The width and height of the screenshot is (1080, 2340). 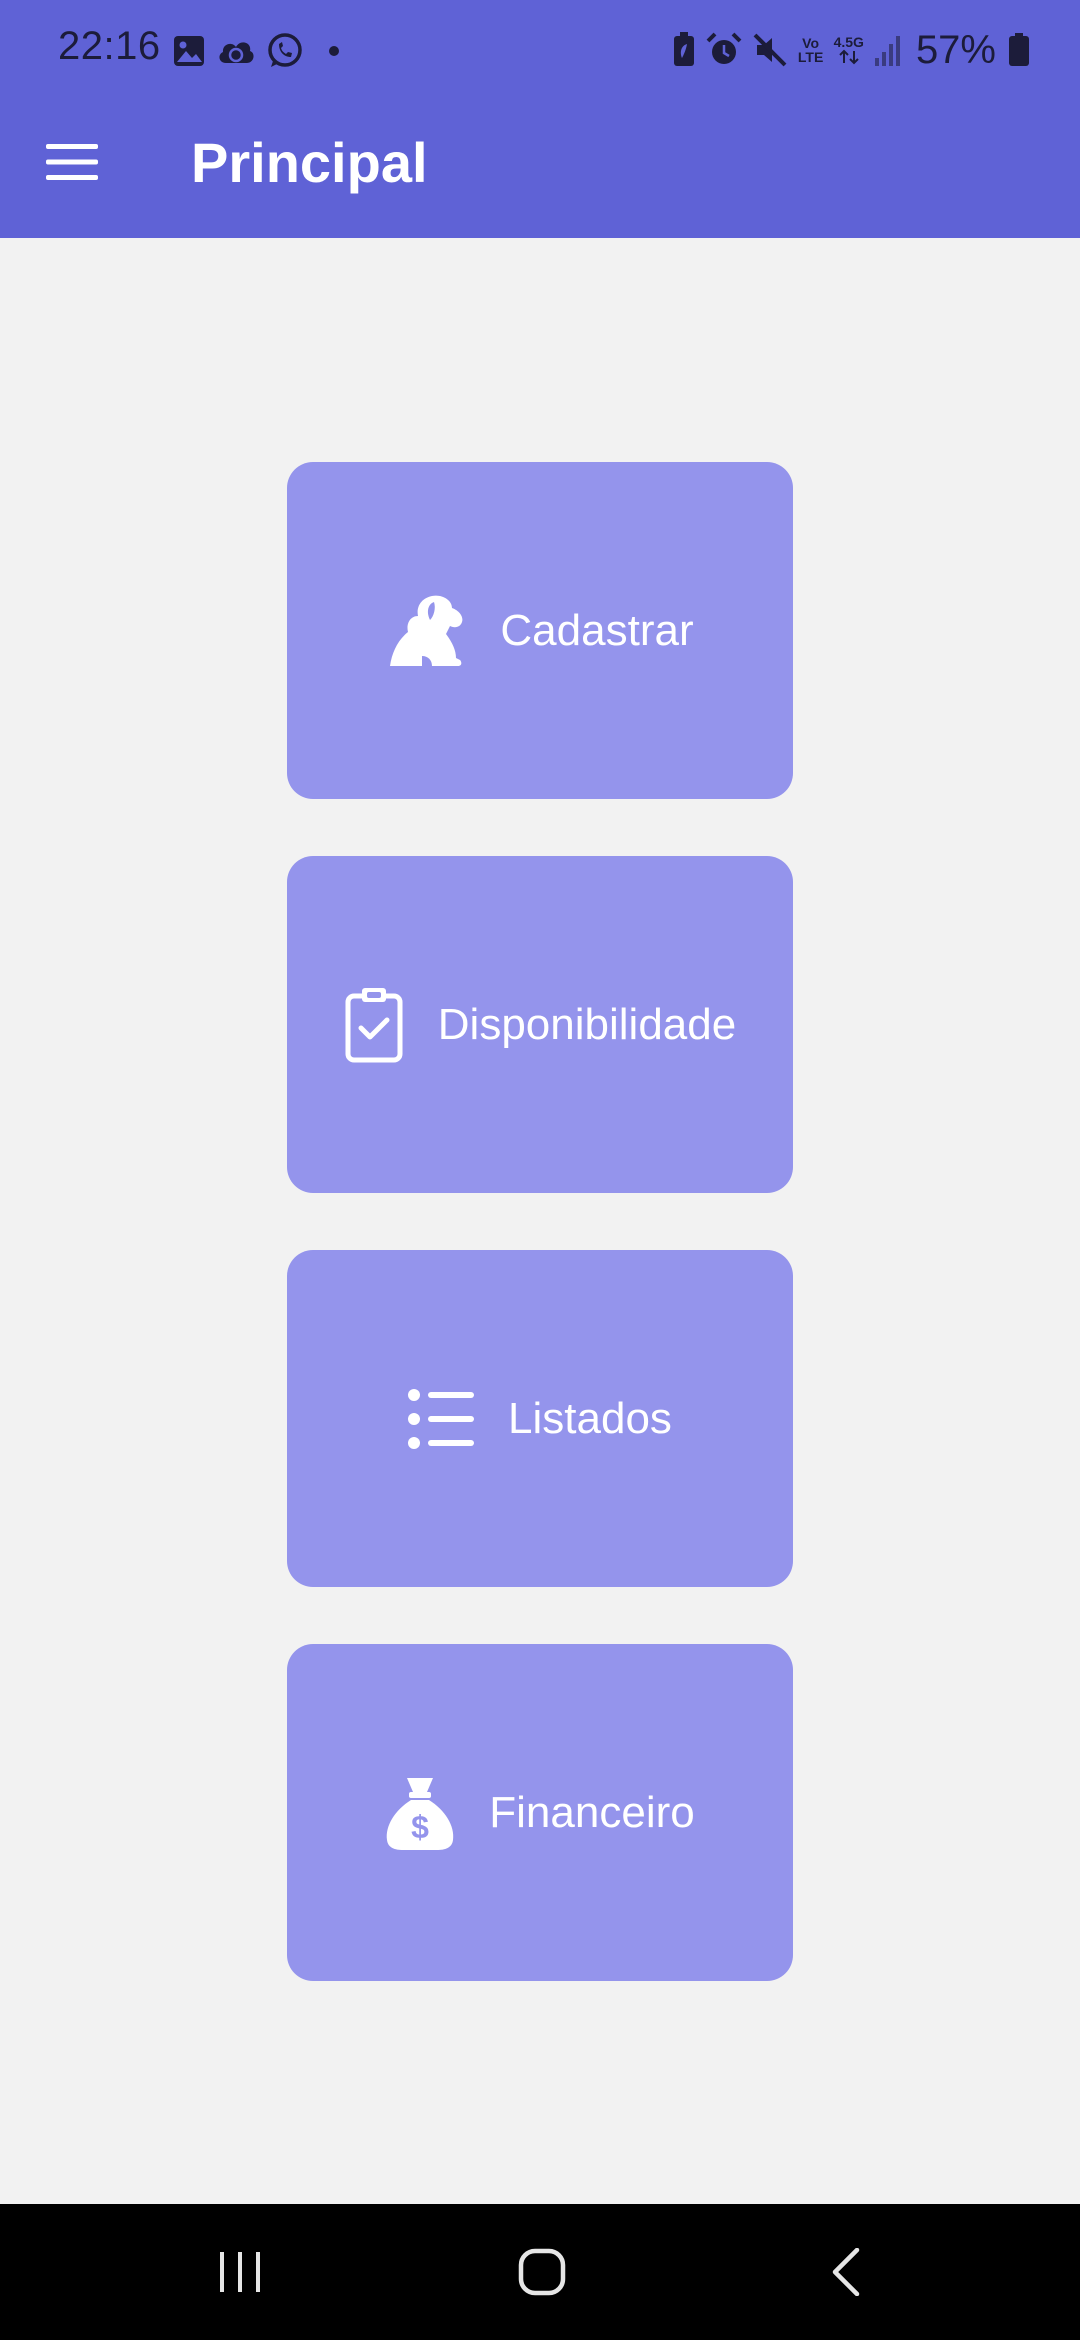 What do you see at coordinates (374, 1025) in the screenshot?
I see `clipboard-check-icon` at bounding box center [374, 1025].